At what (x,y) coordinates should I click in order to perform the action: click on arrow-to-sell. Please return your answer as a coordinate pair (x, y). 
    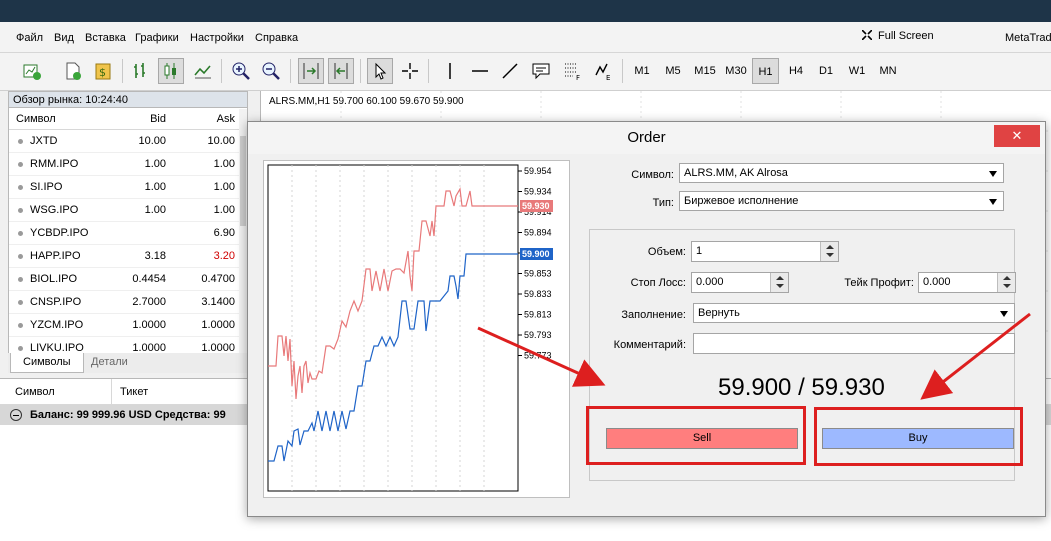
    Looking at the image, I should click on (541, 356).